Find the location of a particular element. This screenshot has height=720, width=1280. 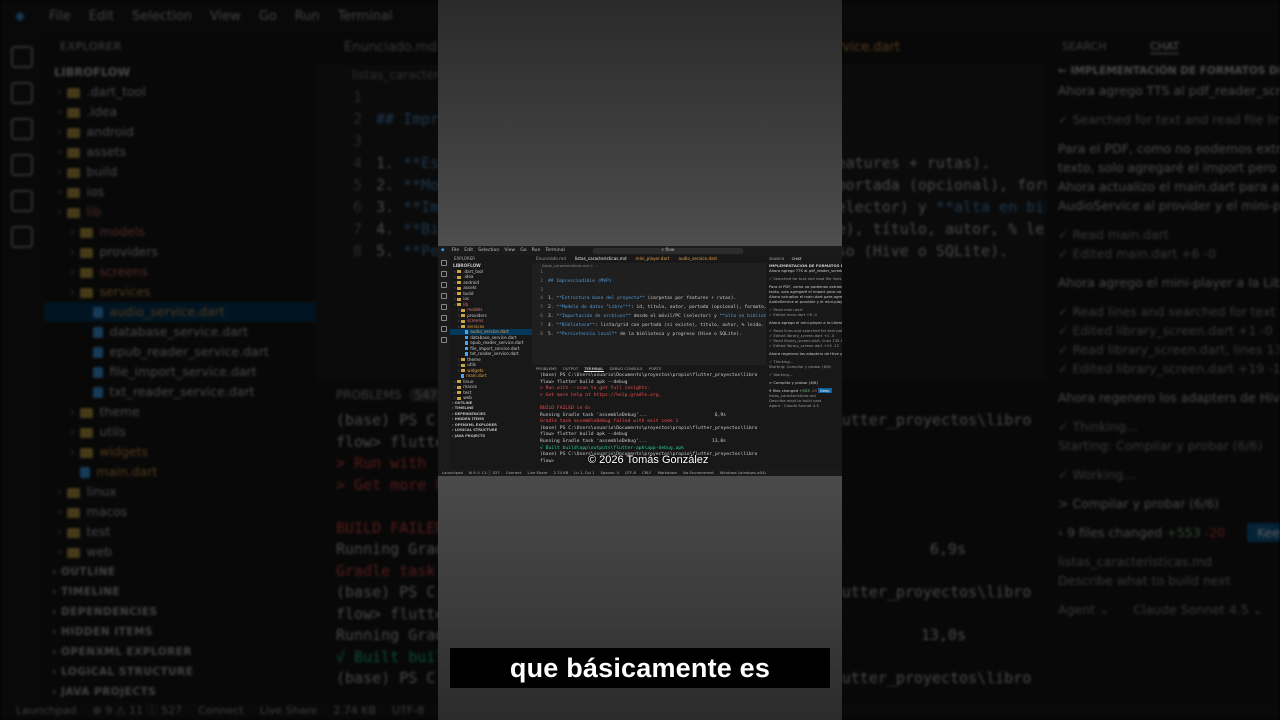

mini-status-item: Spaces: 4 is located at coordinates (609, 472).